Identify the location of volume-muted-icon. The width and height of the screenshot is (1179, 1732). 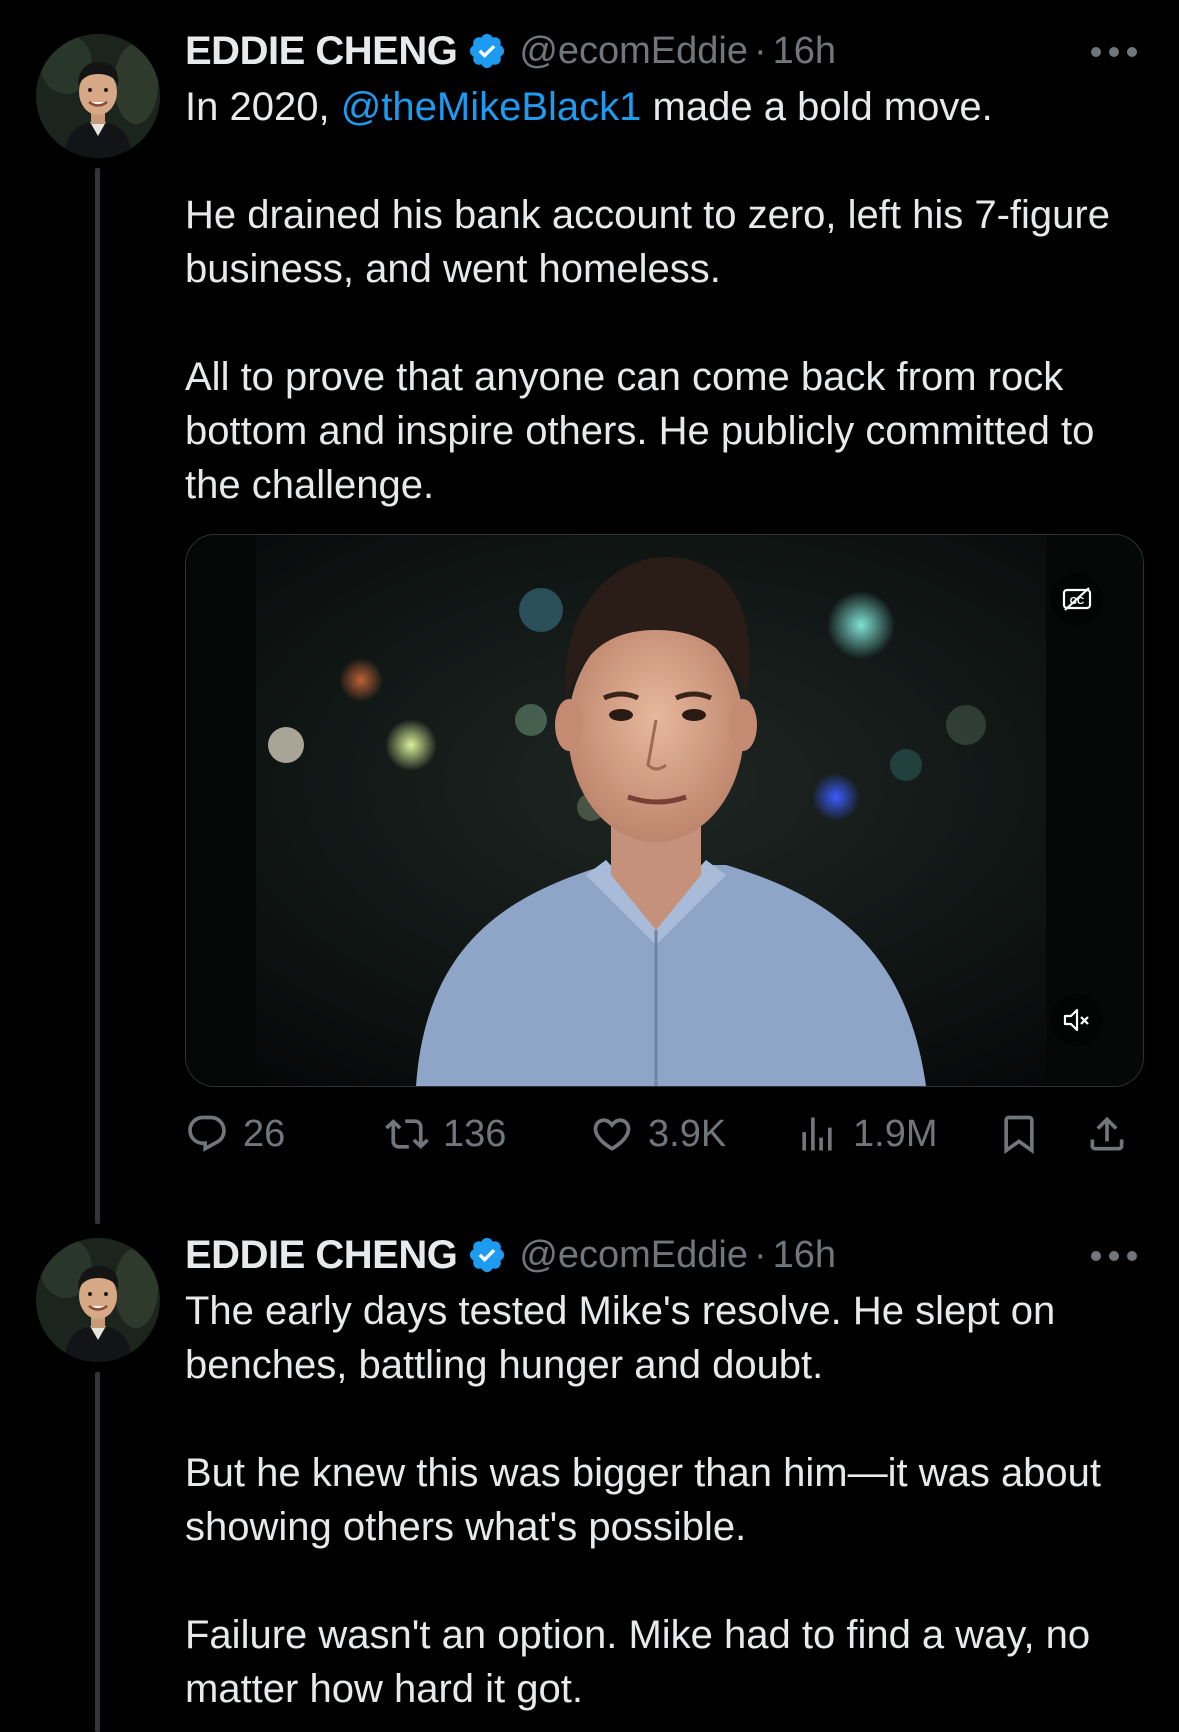
(1077, 1020).